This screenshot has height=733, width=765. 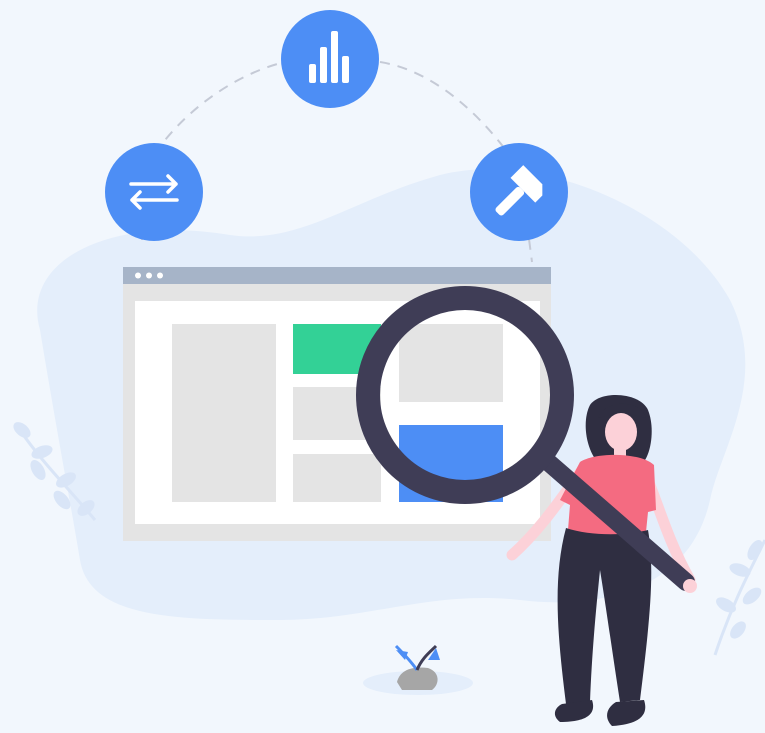 I want to click on placeholder-sidebar-block, so click(x=224, y=413).